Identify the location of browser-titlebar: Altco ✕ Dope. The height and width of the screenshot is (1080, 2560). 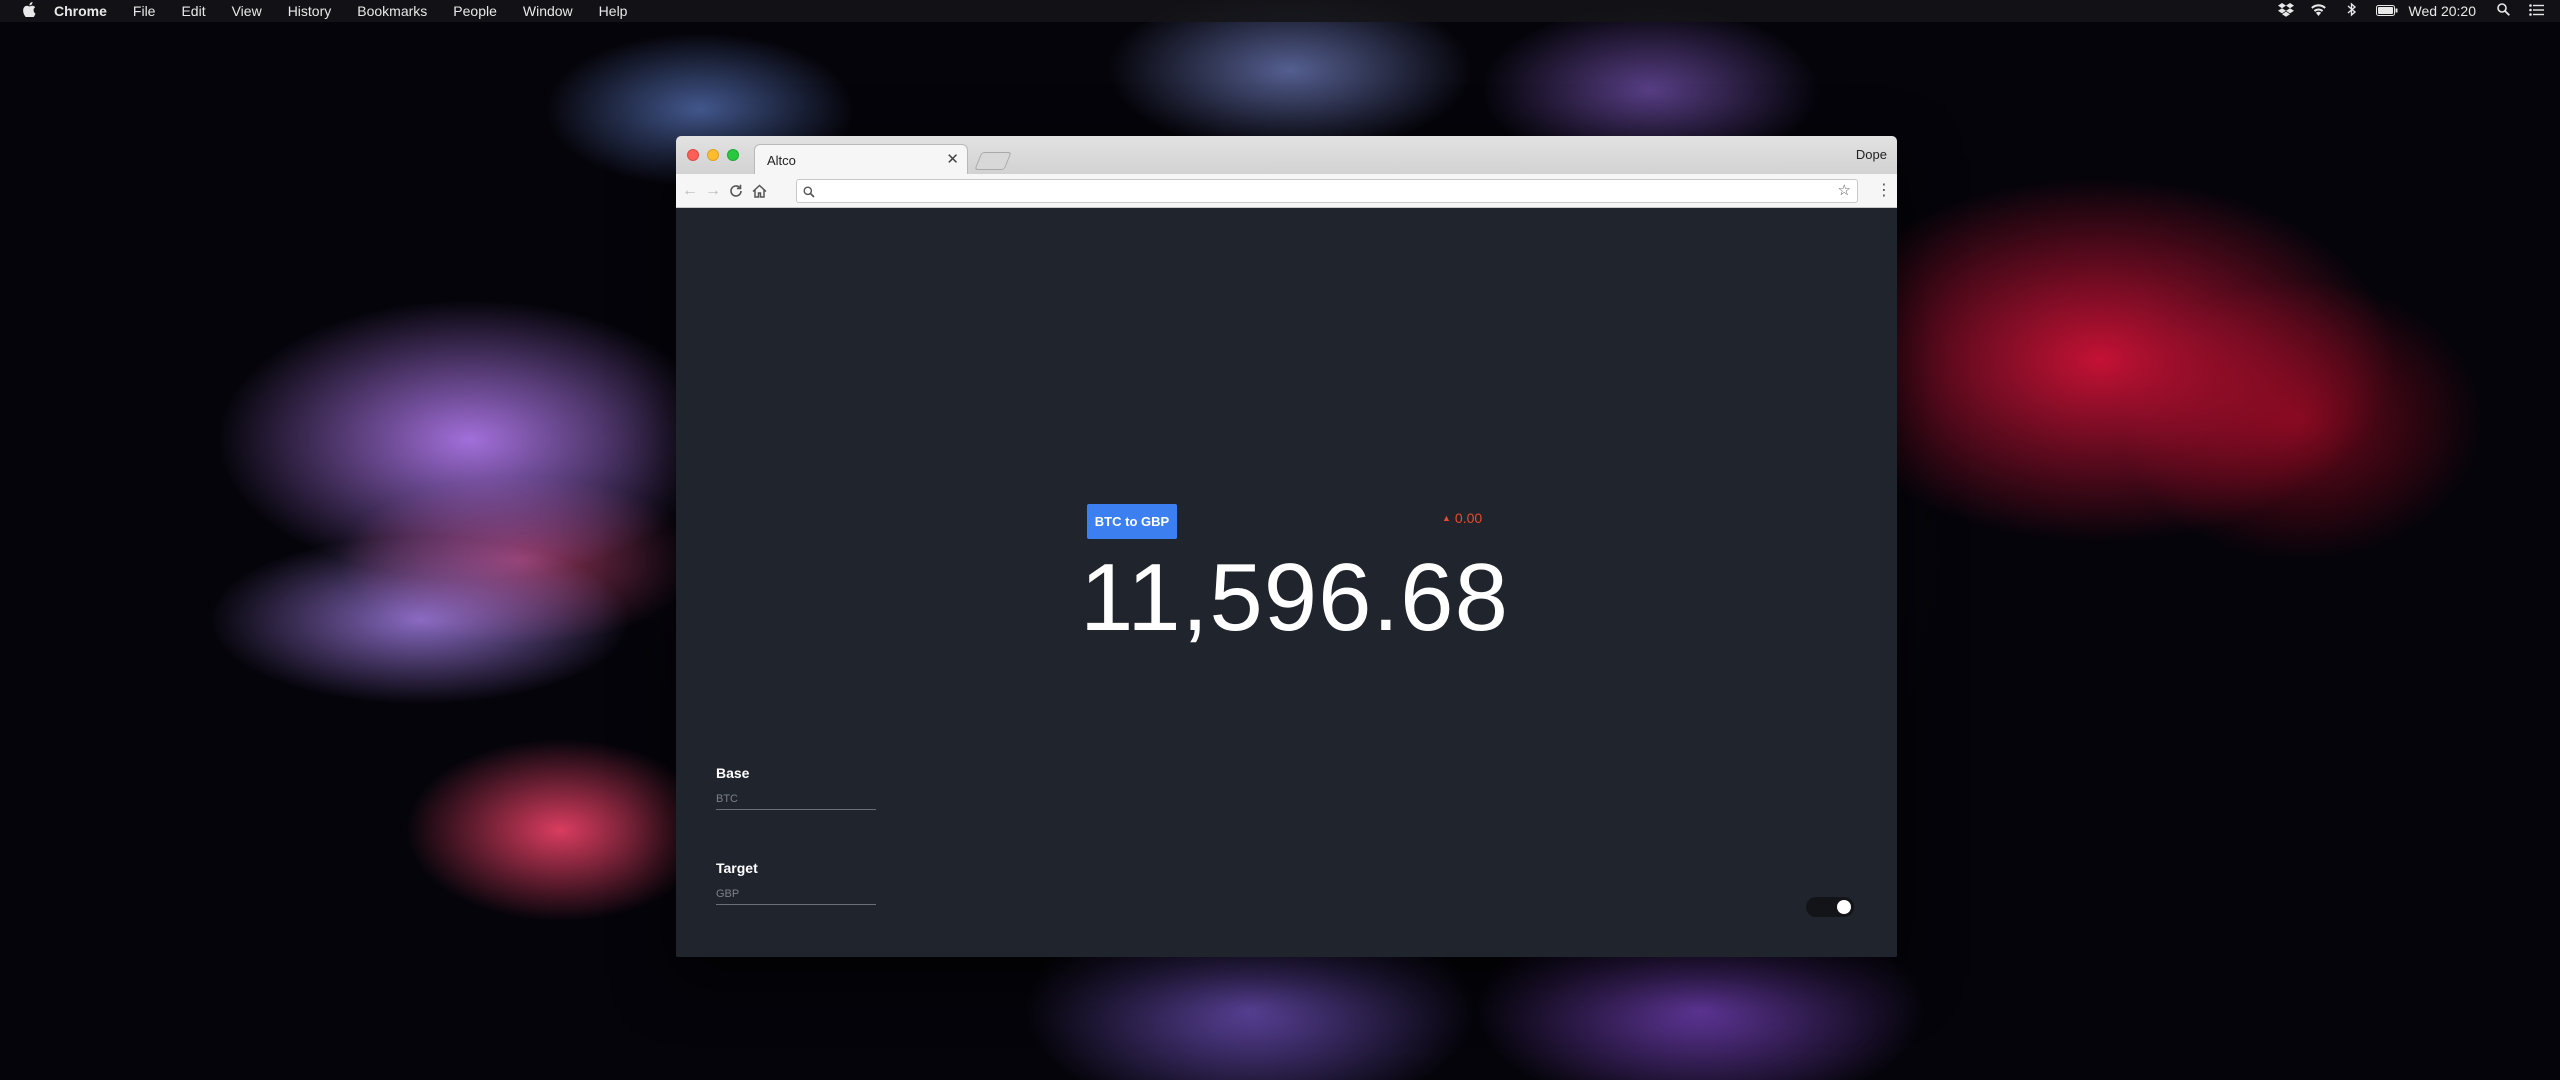
(1286, 155).